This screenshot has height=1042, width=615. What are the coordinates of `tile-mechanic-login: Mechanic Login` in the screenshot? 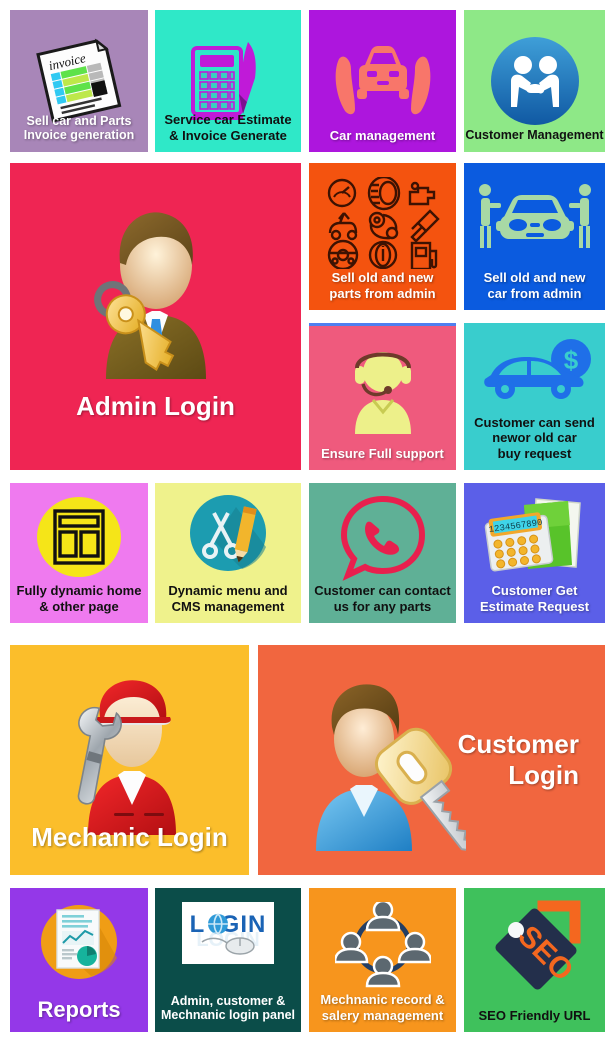 It's located at (129, 760).